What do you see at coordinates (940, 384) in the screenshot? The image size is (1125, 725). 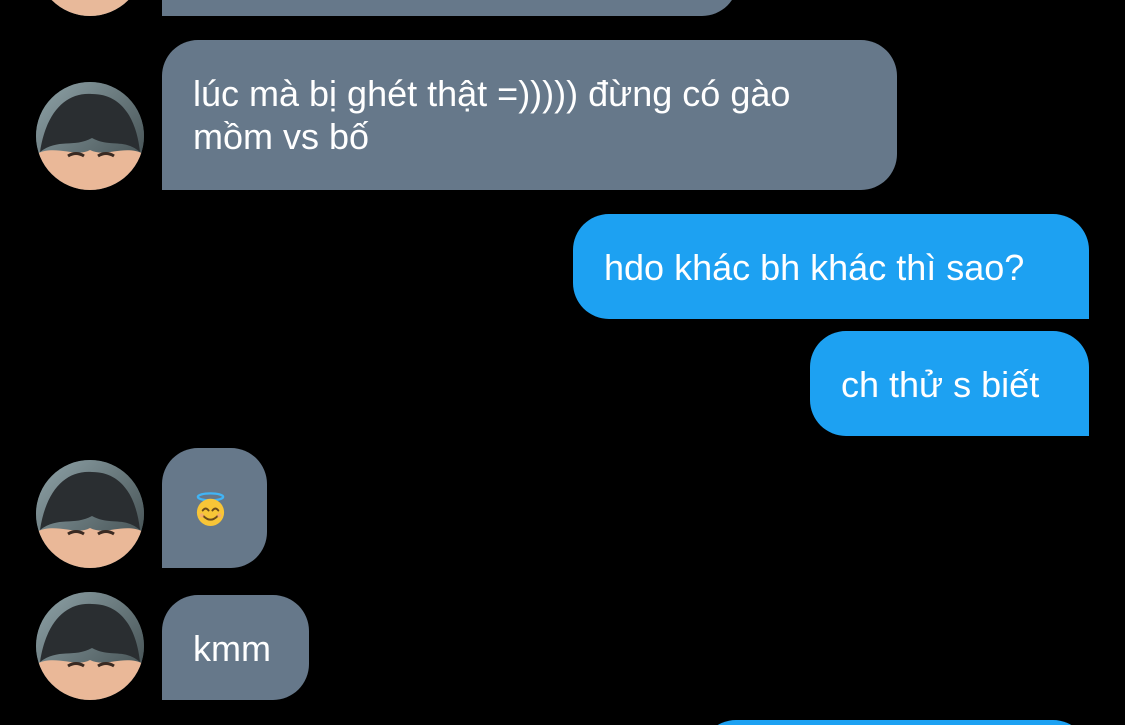 I see `message-text: ch thử s biết` at bounding box center [940, 384].